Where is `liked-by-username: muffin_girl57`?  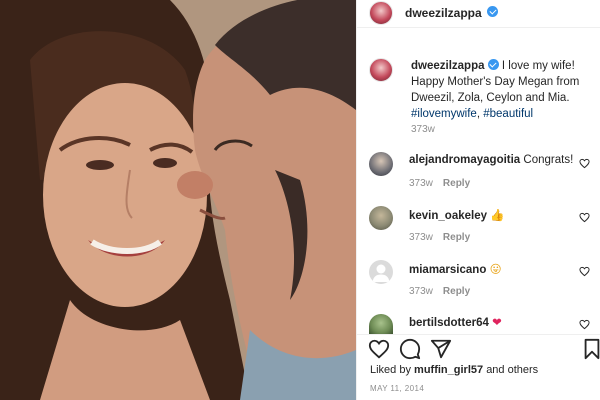 liked-by-username: muffin_girl57 is located at coordinates (448, 370).